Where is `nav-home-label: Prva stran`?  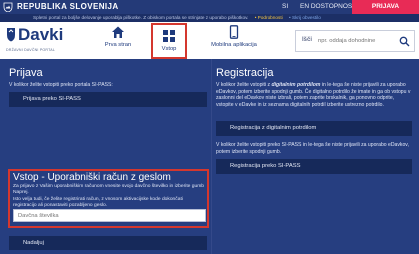 nav-home-label: Prva stran is located at coordinates (118, 45).